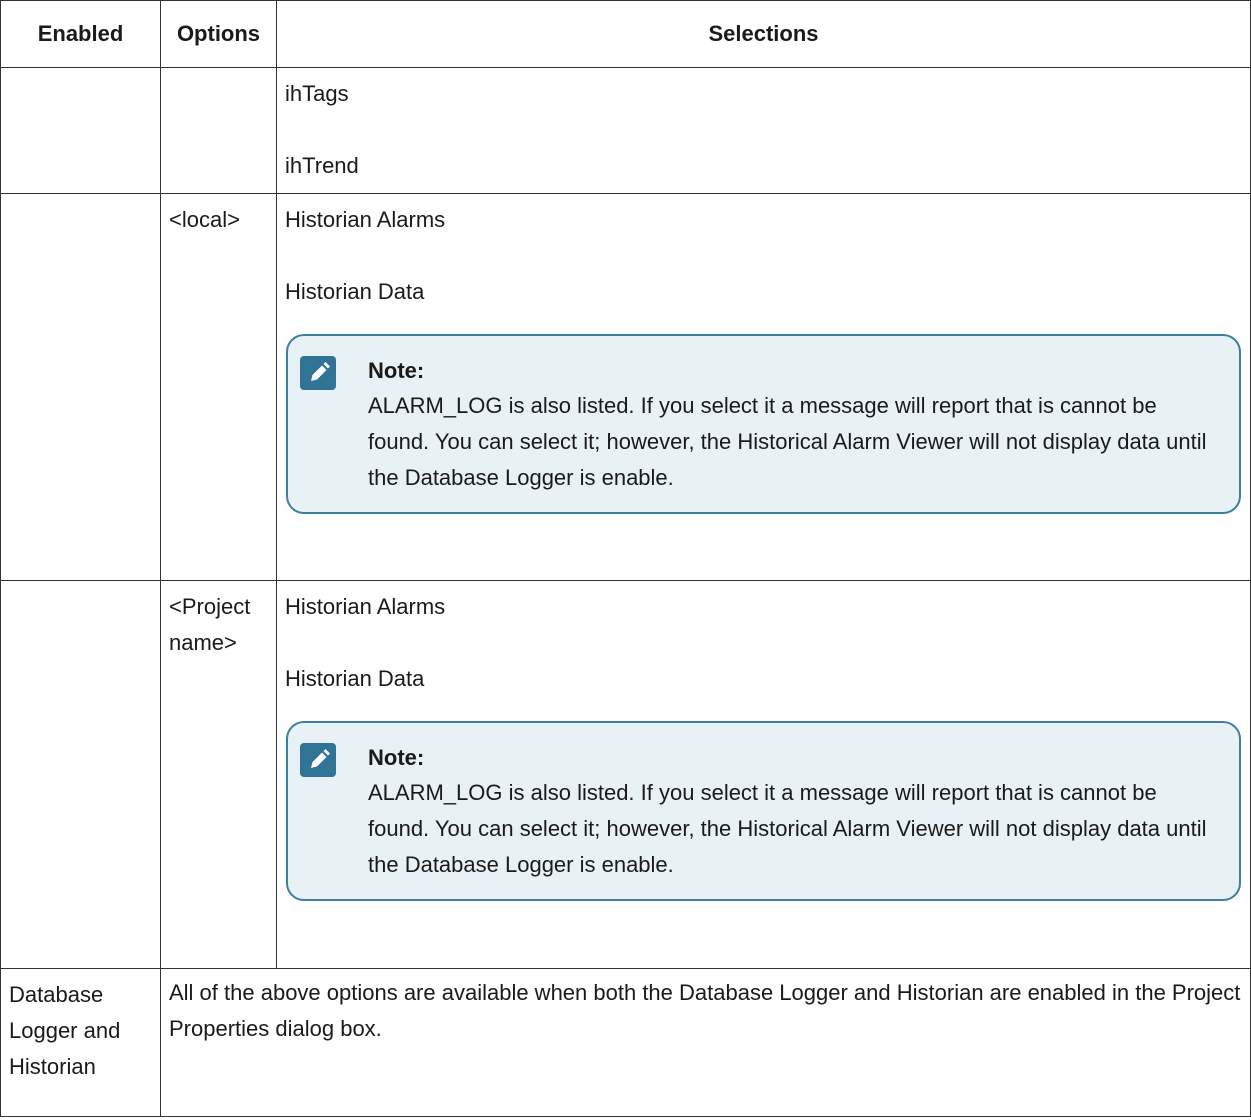 Image resolution: width=1251 pixels, height=1120 pixels. What do you see at coordinates (218, 34) in the screenshot?
I see `header-options: Options` at bounding box center [218, 34].